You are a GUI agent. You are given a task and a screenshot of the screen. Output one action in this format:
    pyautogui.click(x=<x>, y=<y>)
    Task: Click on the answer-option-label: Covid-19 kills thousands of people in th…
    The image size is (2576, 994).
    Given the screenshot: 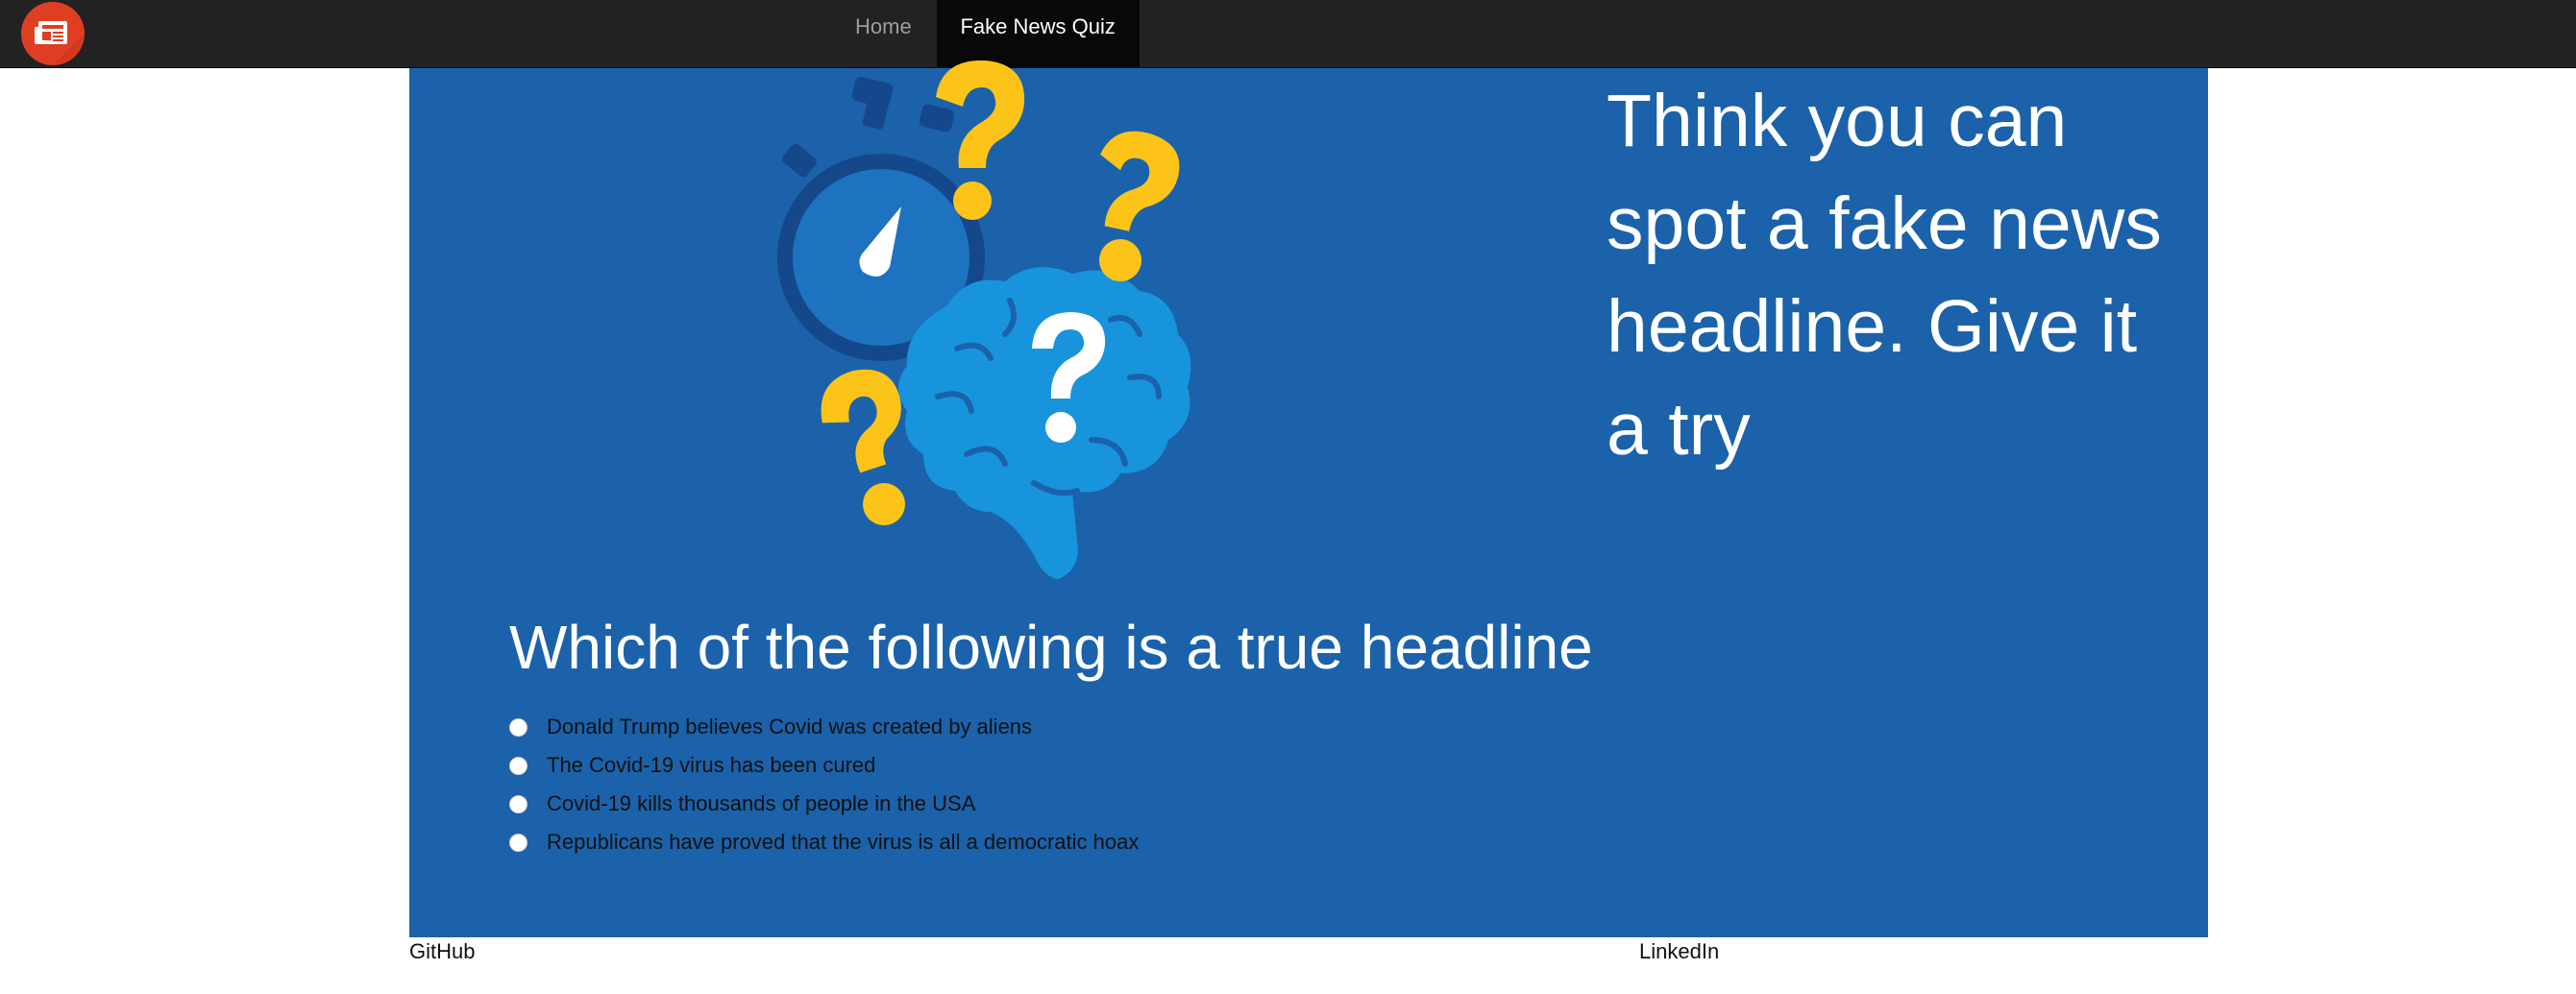 What is the action you would take?
    pyautogui.click(x=761, y=803)
    